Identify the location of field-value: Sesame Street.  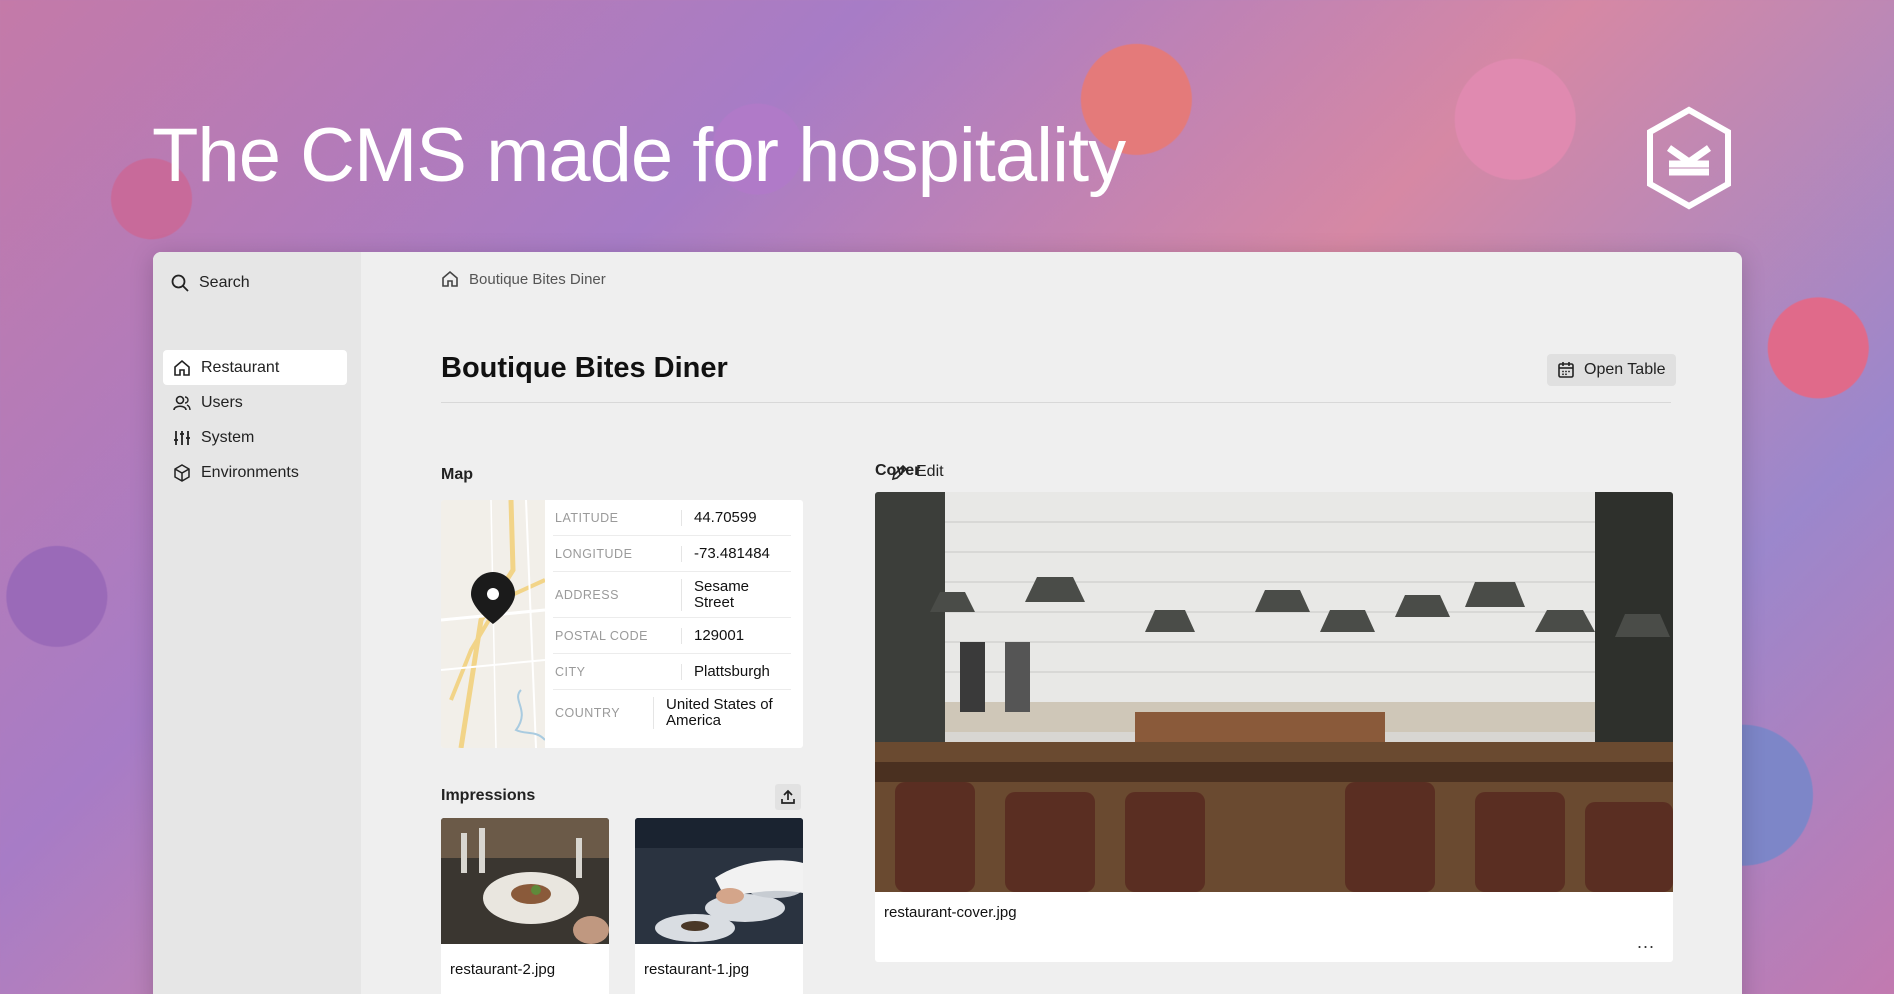
(726, 594).